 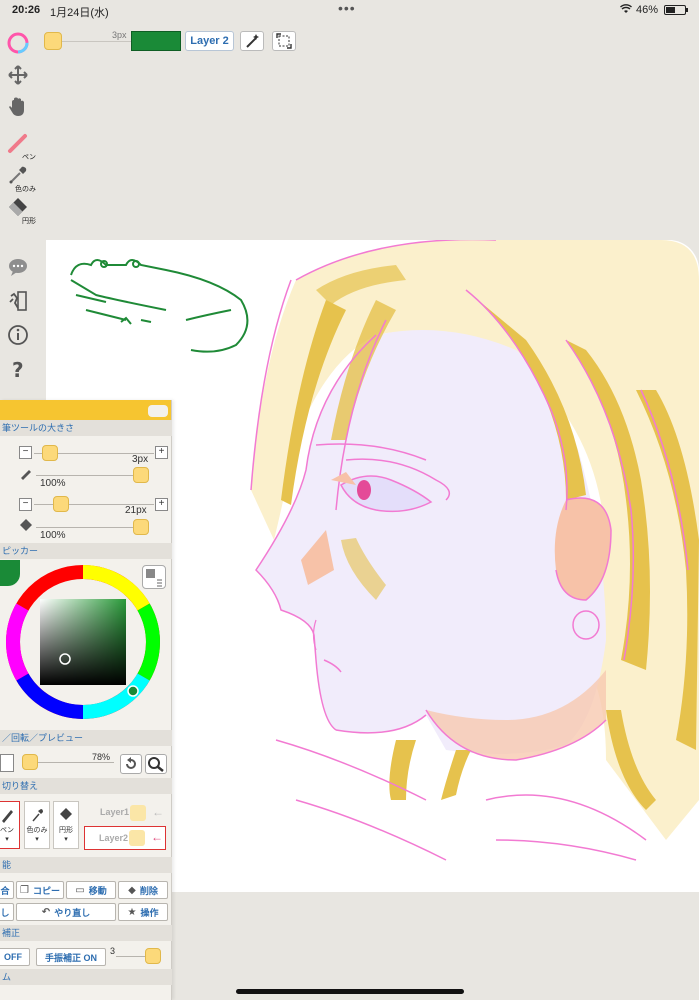 What do you see at coordinates (18, 75) in the screenshot?
I see `move-icon` at bounding box center [18, 75].